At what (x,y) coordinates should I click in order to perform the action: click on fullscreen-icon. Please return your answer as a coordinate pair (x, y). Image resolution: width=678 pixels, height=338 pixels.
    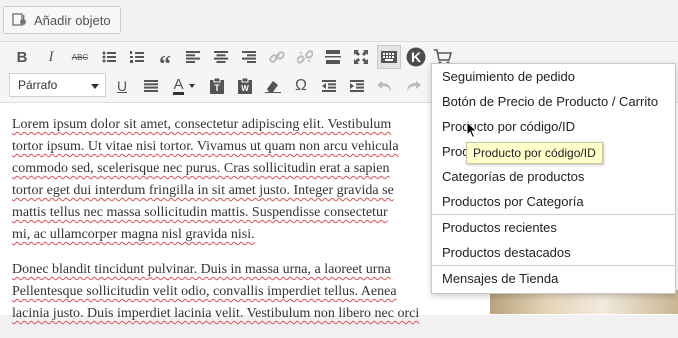
    Looking at the image, I should click on (361, 57).